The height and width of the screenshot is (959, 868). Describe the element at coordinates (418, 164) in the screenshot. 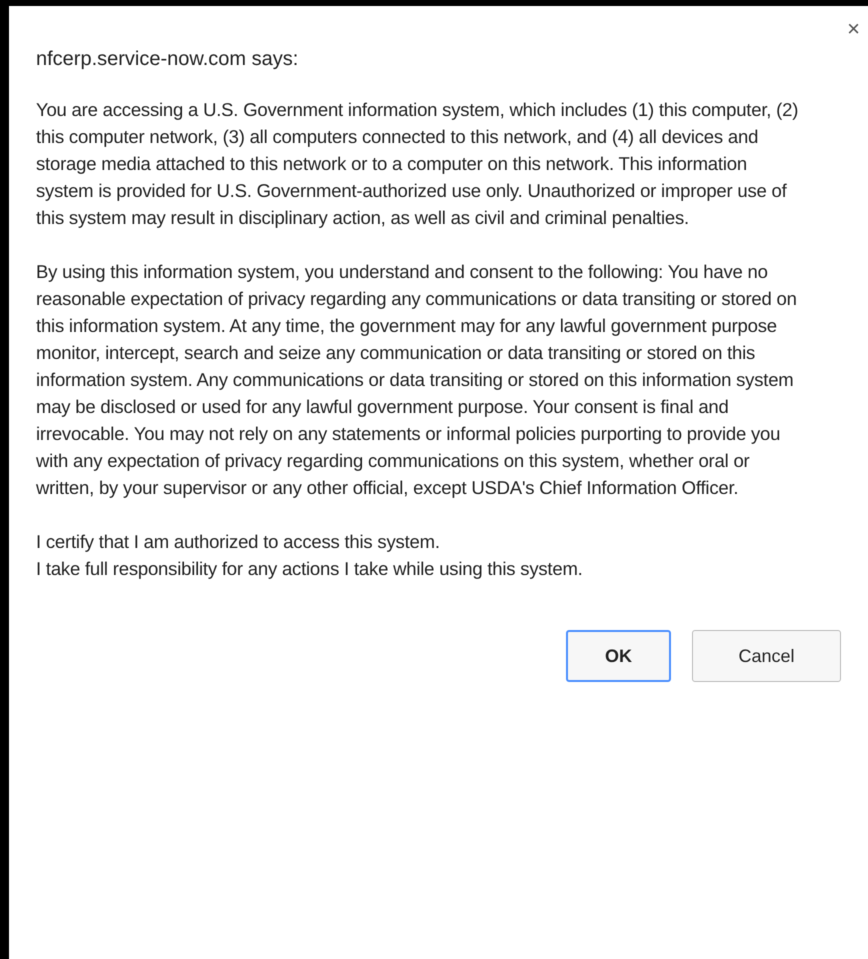

I see `paragraph: You are accessing a U.S. Government information system, which includes (1) this computer, (2) this computer network, (3) all computers connected to this network, and (4) all devices and storage media attached to this network or to a computer on this network. This information system is provided for U.S. Government-authorized use only. Unauthorized or improper use of this system may result in disciplinary action, as well as civil and criminal penalties.` at that location.